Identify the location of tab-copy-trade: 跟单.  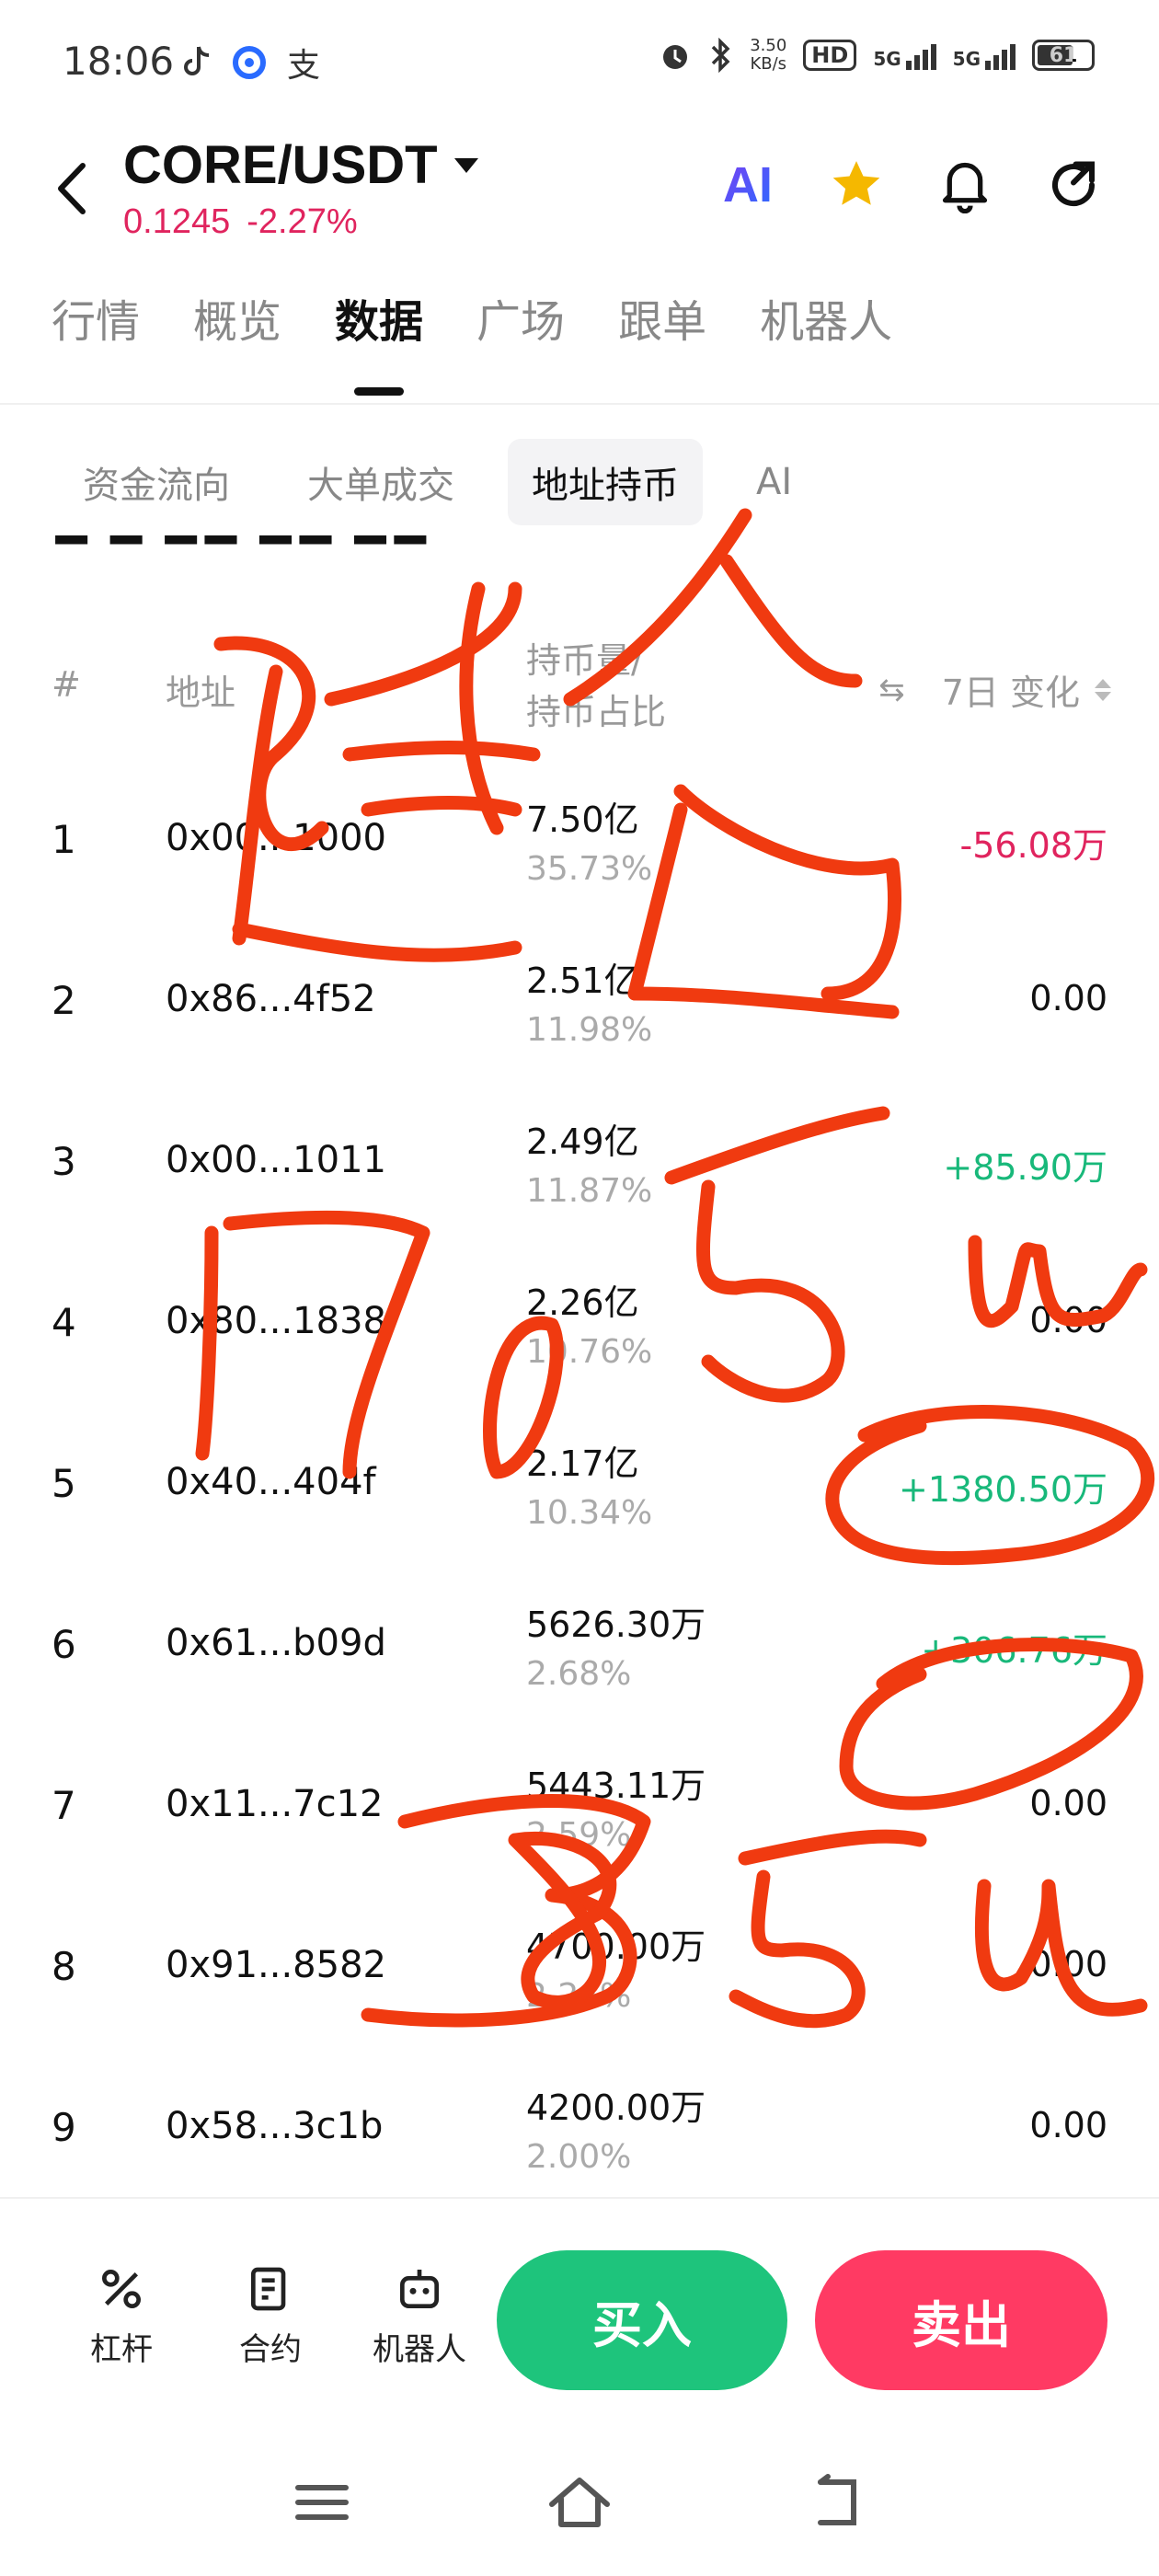
(662, 345).